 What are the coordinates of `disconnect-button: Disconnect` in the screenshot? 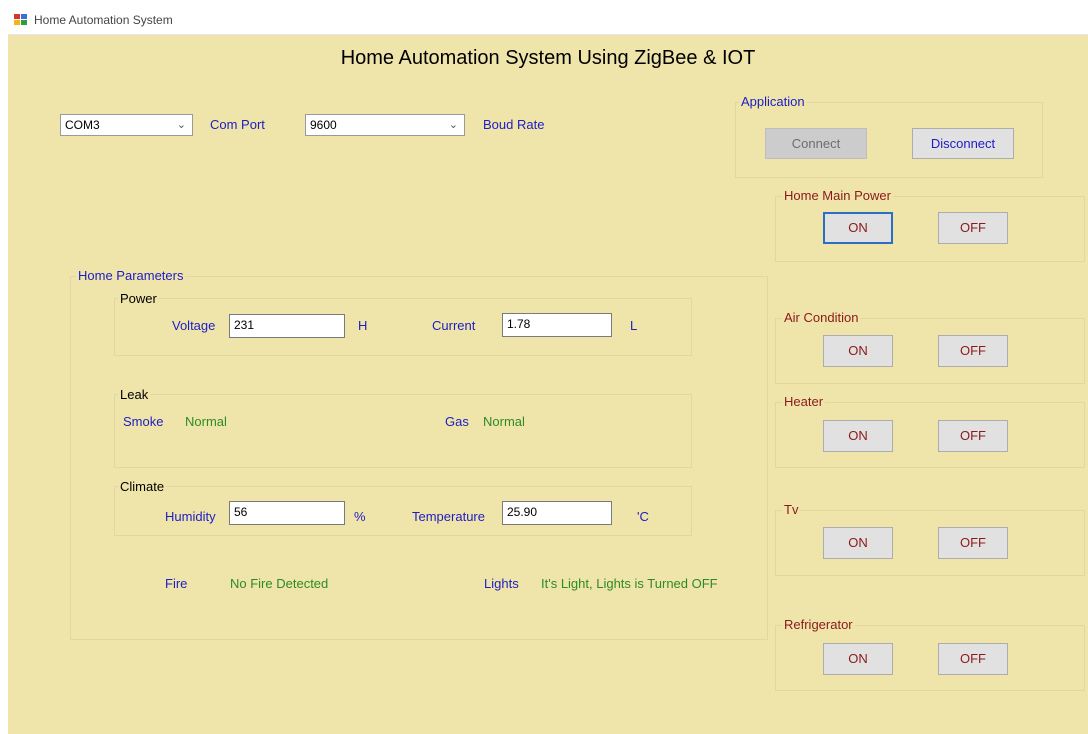 It's located at (963, 143).